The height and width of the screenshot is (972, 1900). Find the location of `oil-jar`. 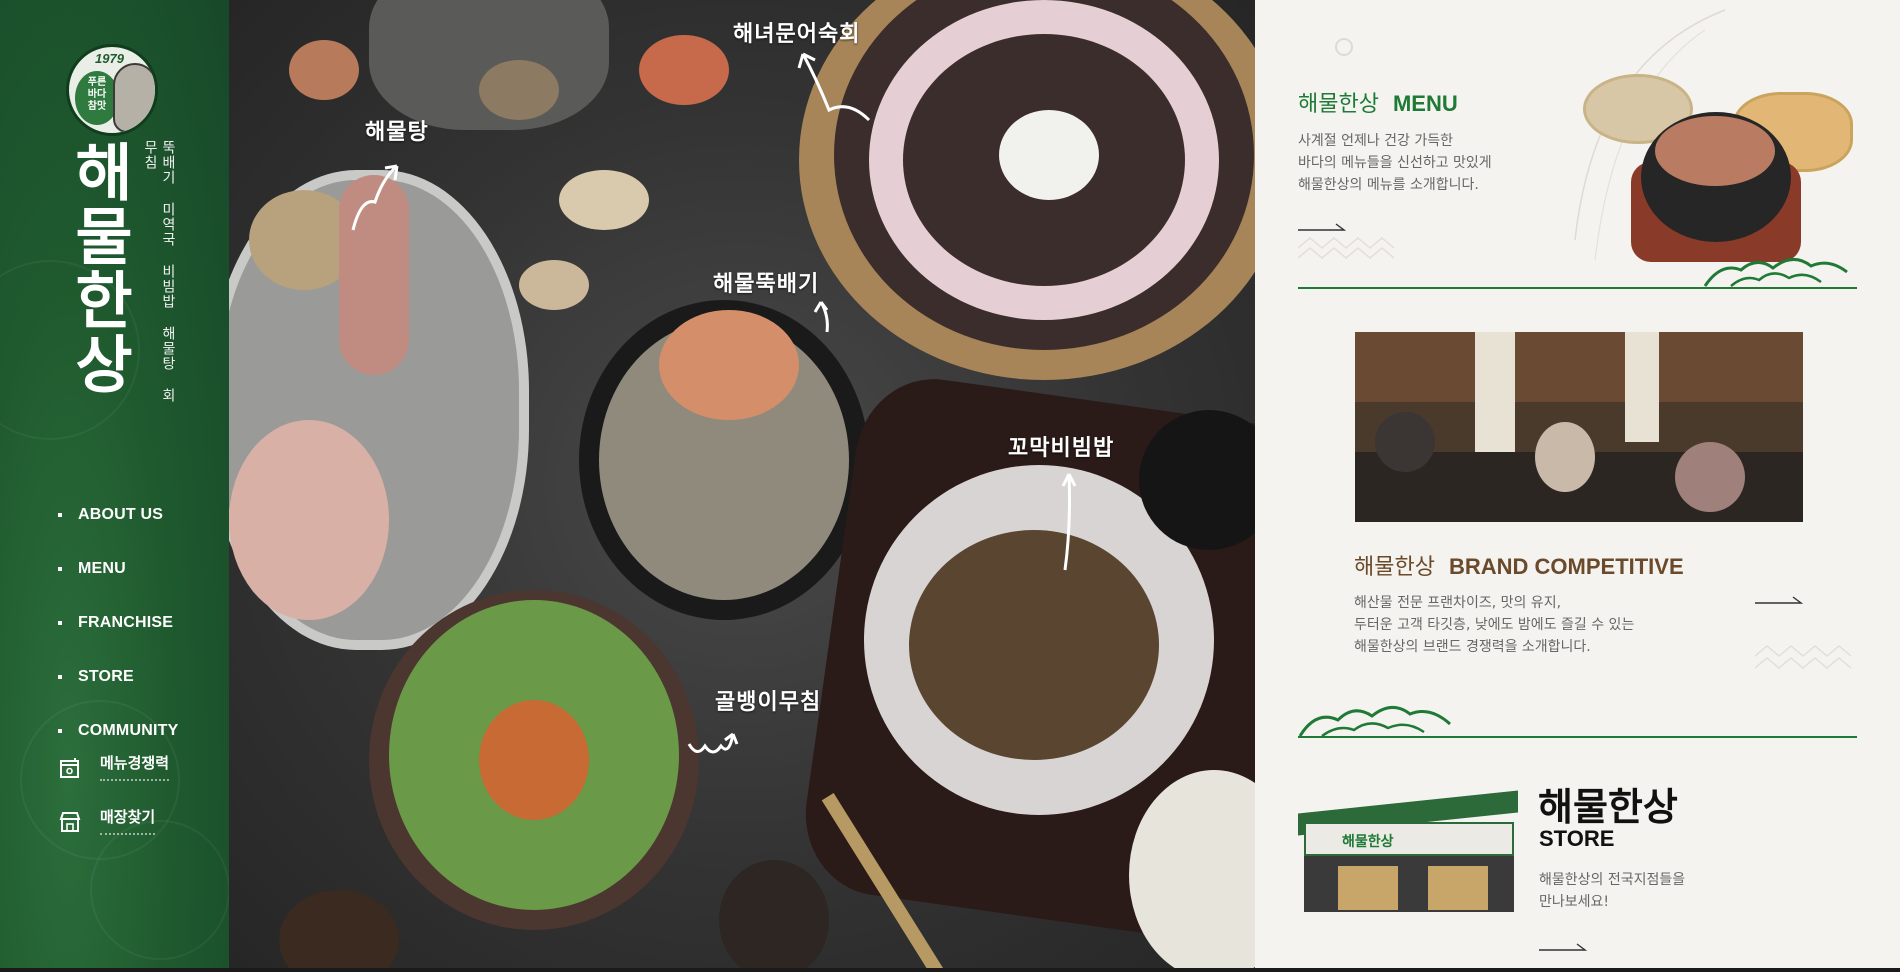

oil-jar is located at coordinates (774, 914).